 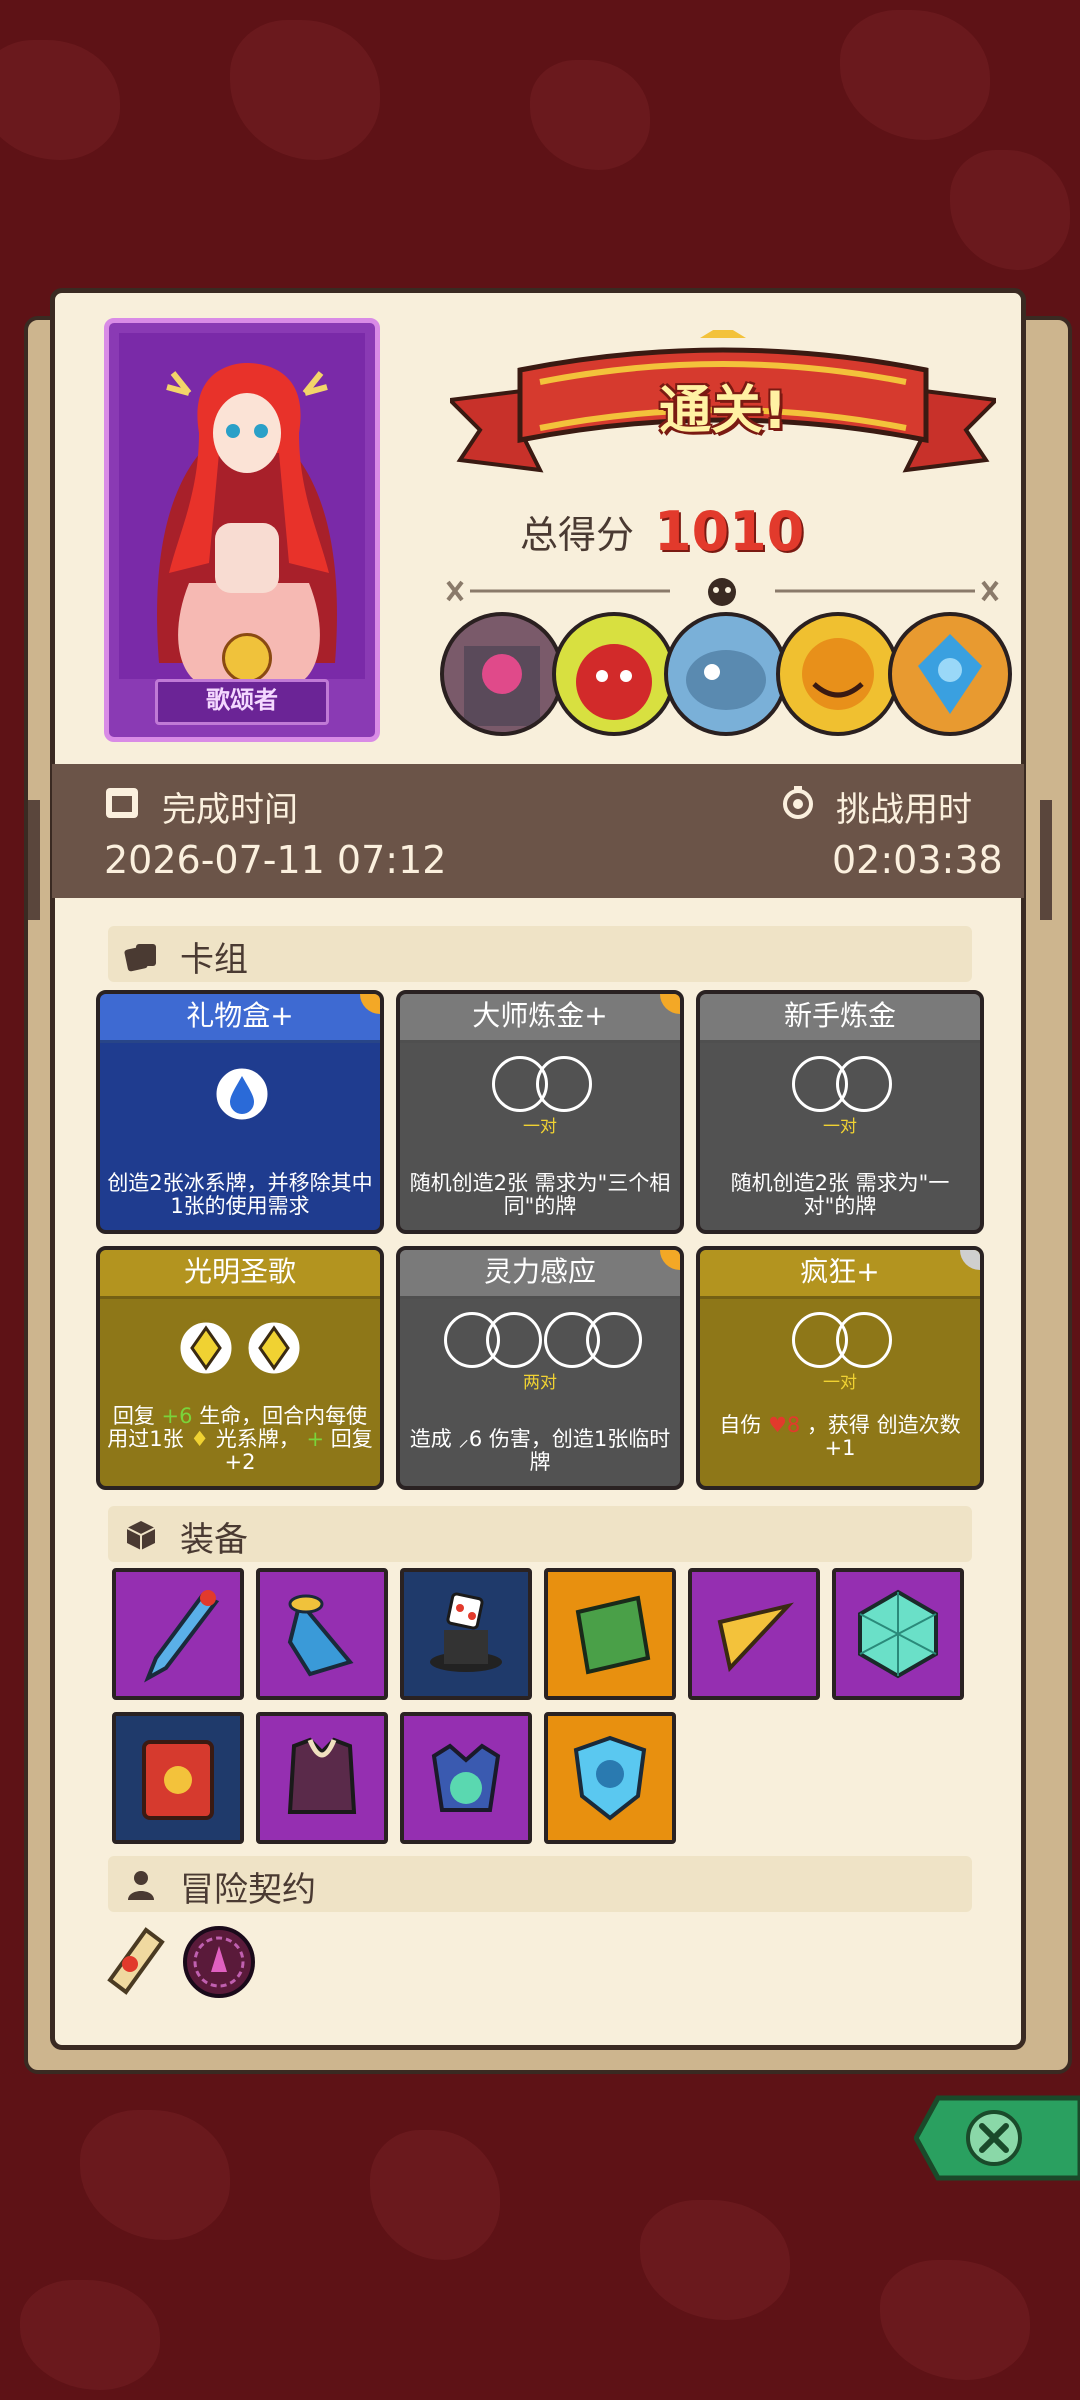 I want to click on card-description: 造成 ⸝6 伤害，创造1张临时牌, so click(x=540, y=1450).